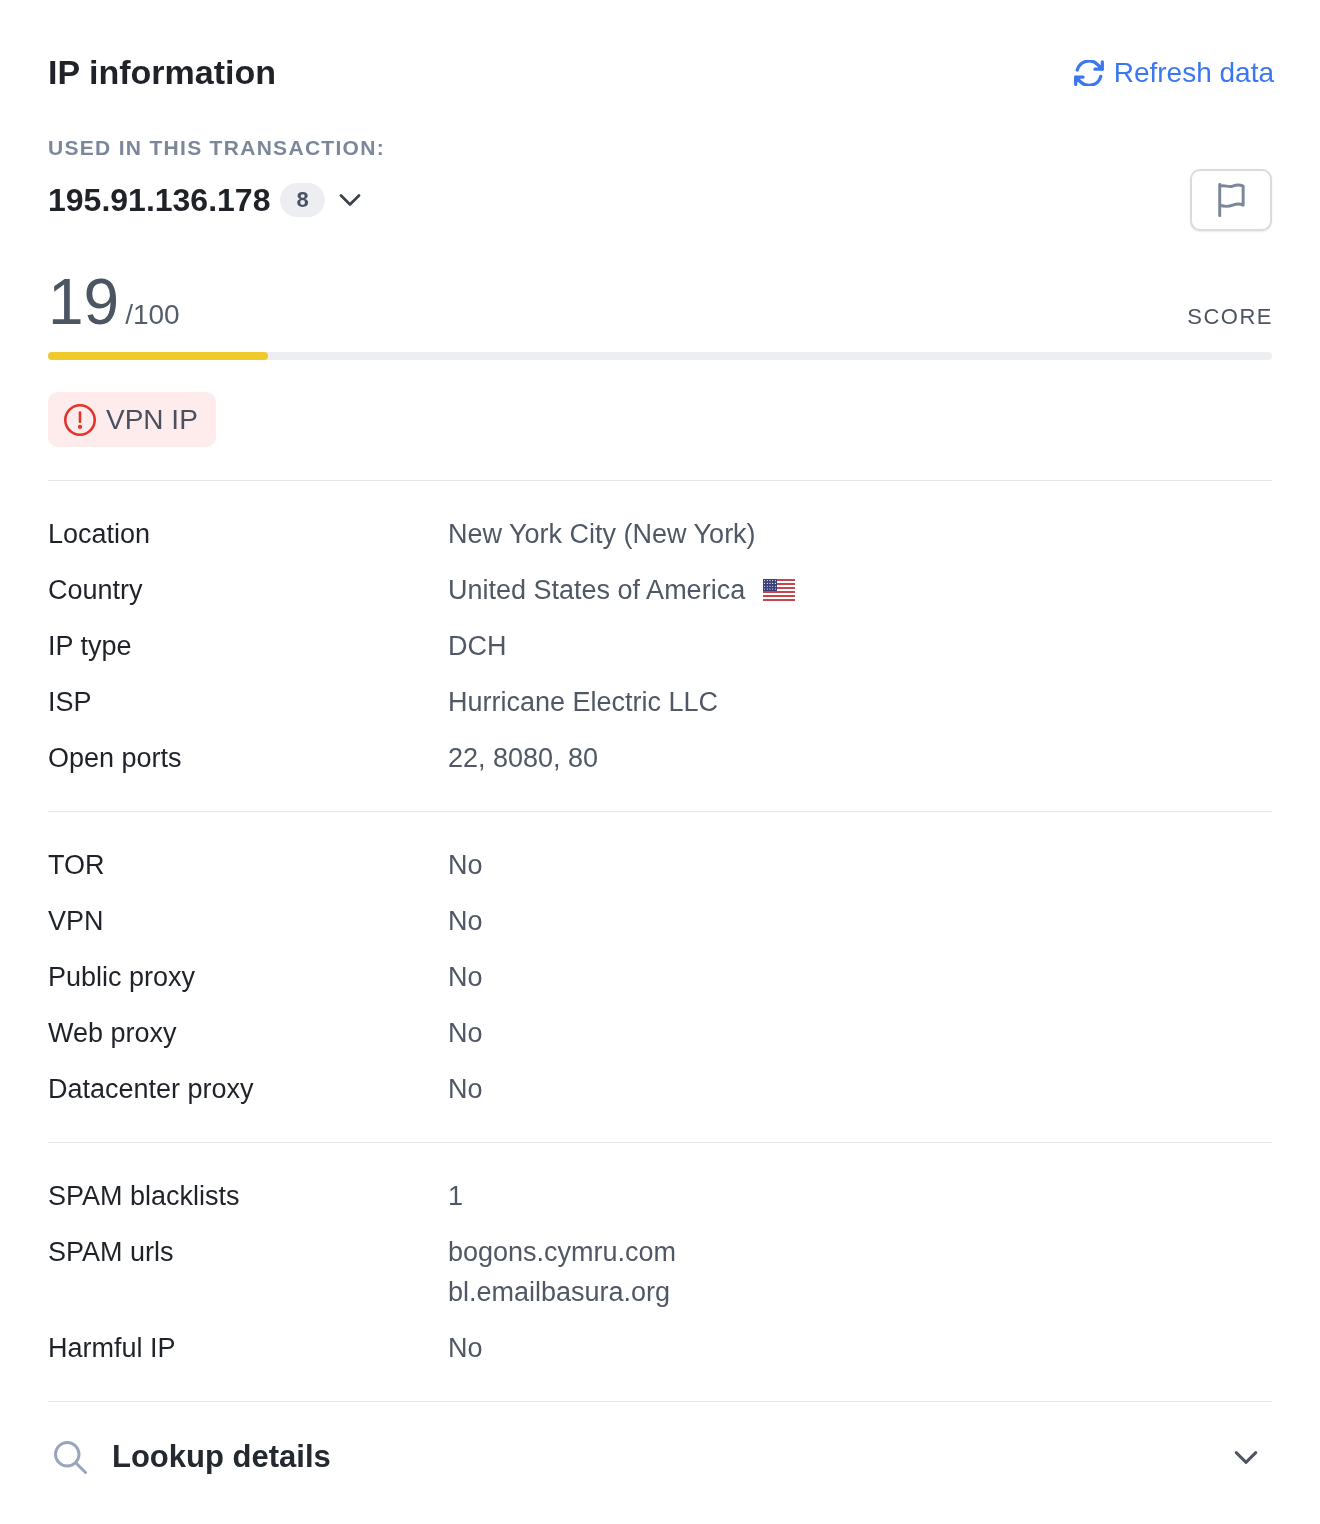  Describe the element at coordinates (95, 590) in the screenshot. I see `field-label: Country` at that location.